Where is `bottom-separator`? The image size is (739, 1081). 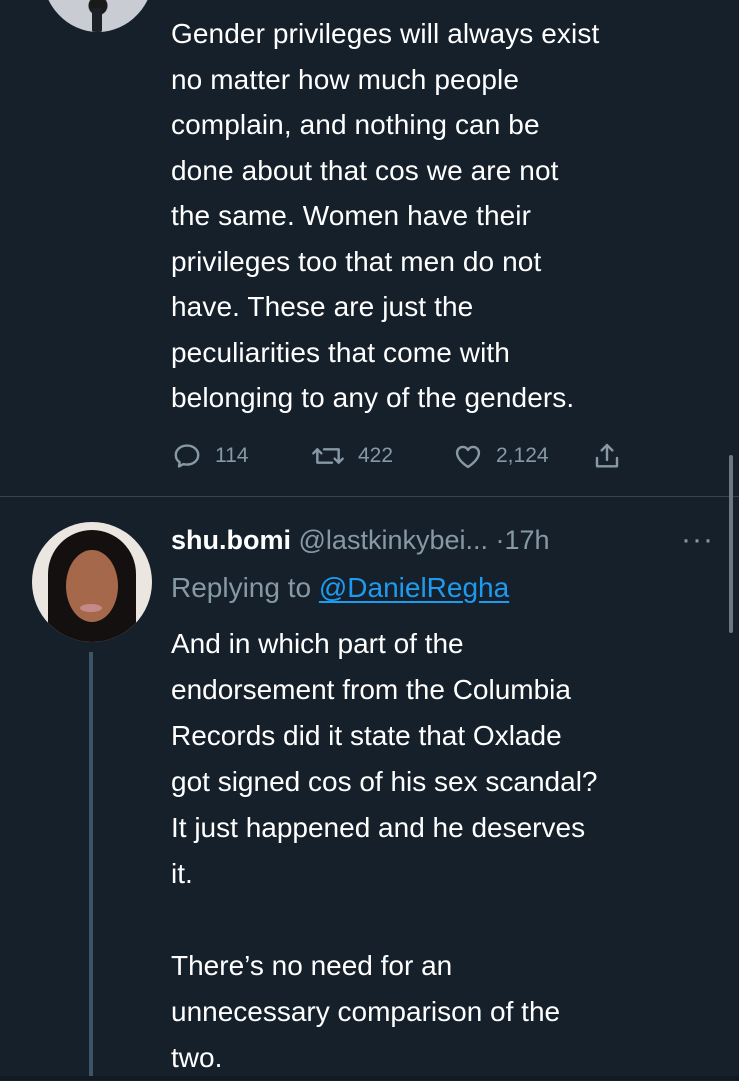
bottom-separator is located at coordinates (369, 1078).